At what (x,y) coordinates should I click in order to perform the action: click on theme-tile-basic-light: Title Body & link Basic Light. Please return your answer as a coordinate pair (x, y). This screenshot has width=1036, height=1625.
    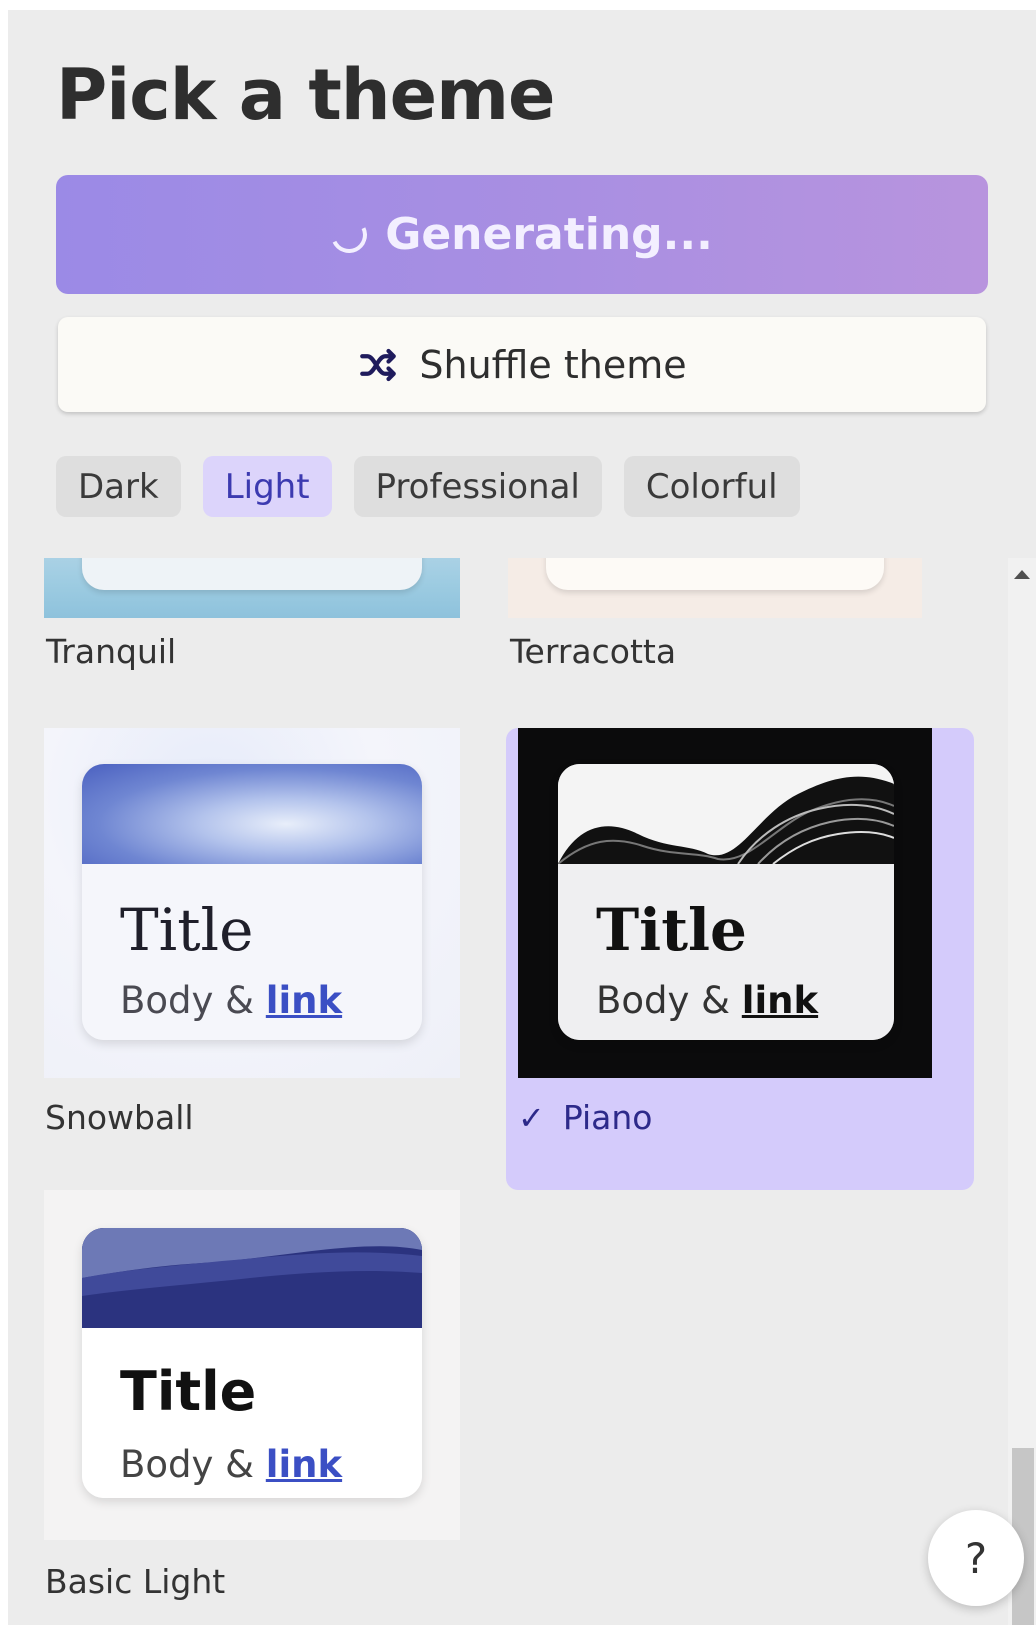
    Looking at the image, I should click on (248, 1407).